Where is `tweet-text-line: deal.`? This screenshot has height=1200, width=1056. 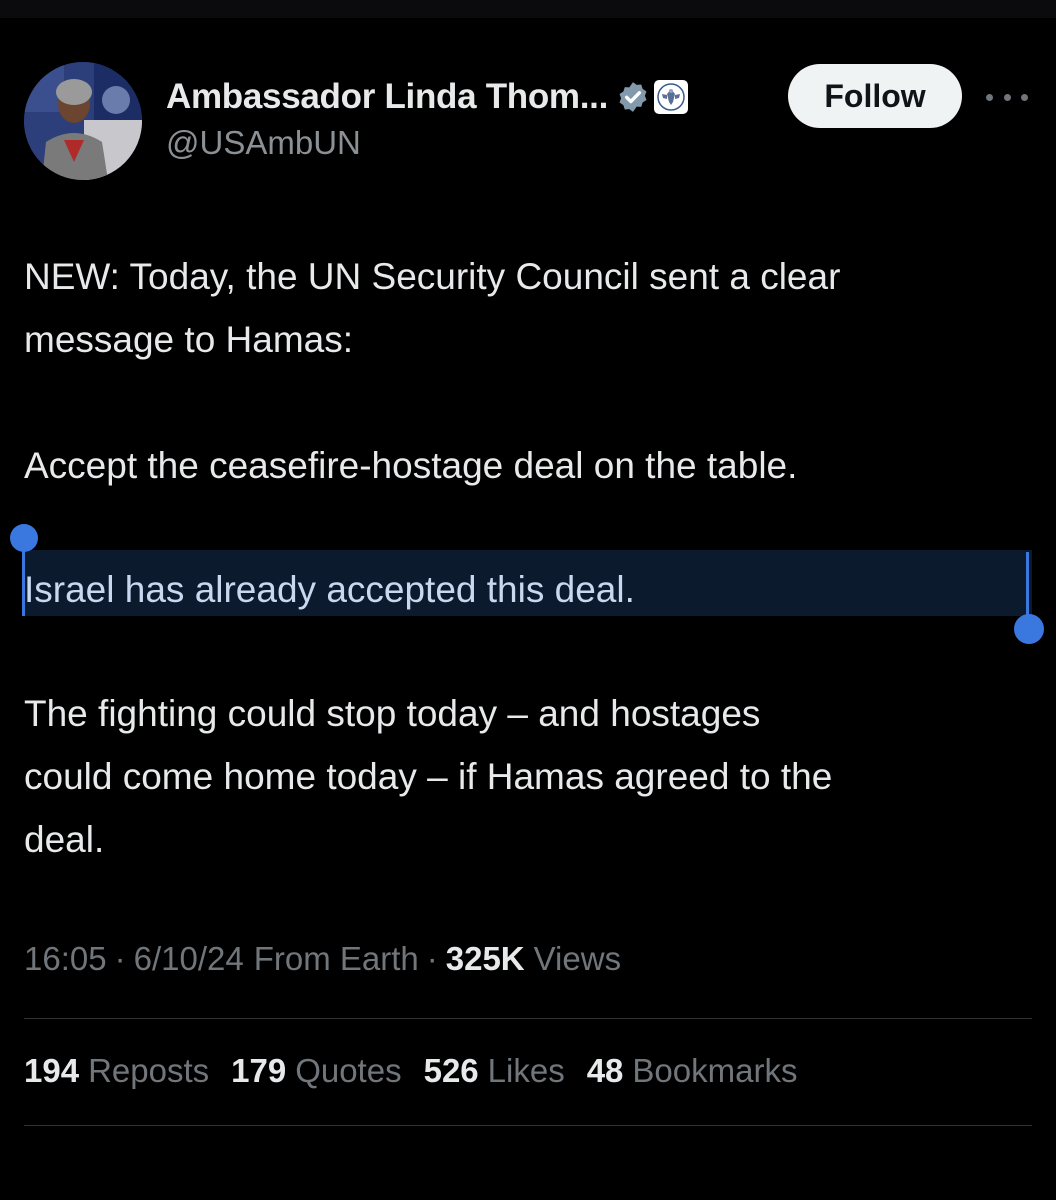 tweet-text-line: deal. is located at coordinates (64, 839).